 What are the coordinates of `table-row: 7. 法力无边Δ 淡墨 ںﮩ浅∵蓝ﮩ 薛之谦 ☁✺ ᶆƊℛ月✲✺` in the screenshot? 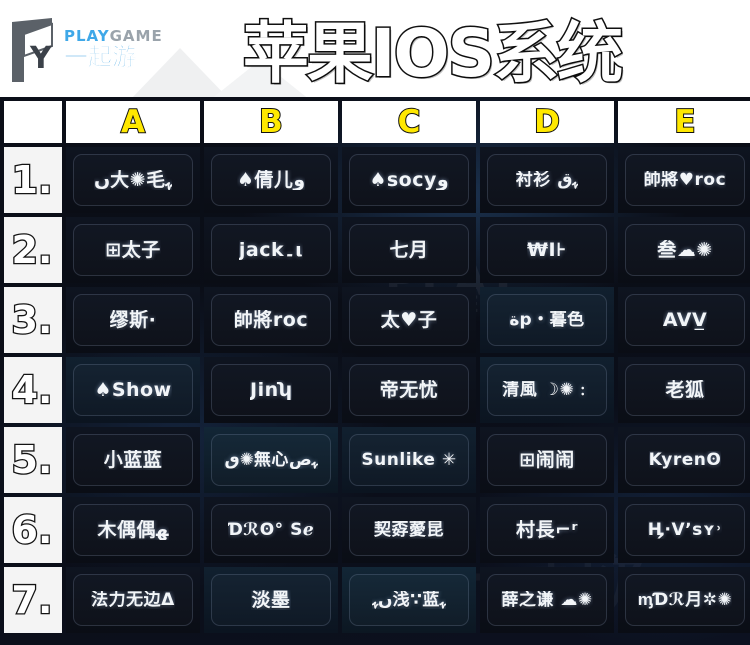 It's located at (377, 600).